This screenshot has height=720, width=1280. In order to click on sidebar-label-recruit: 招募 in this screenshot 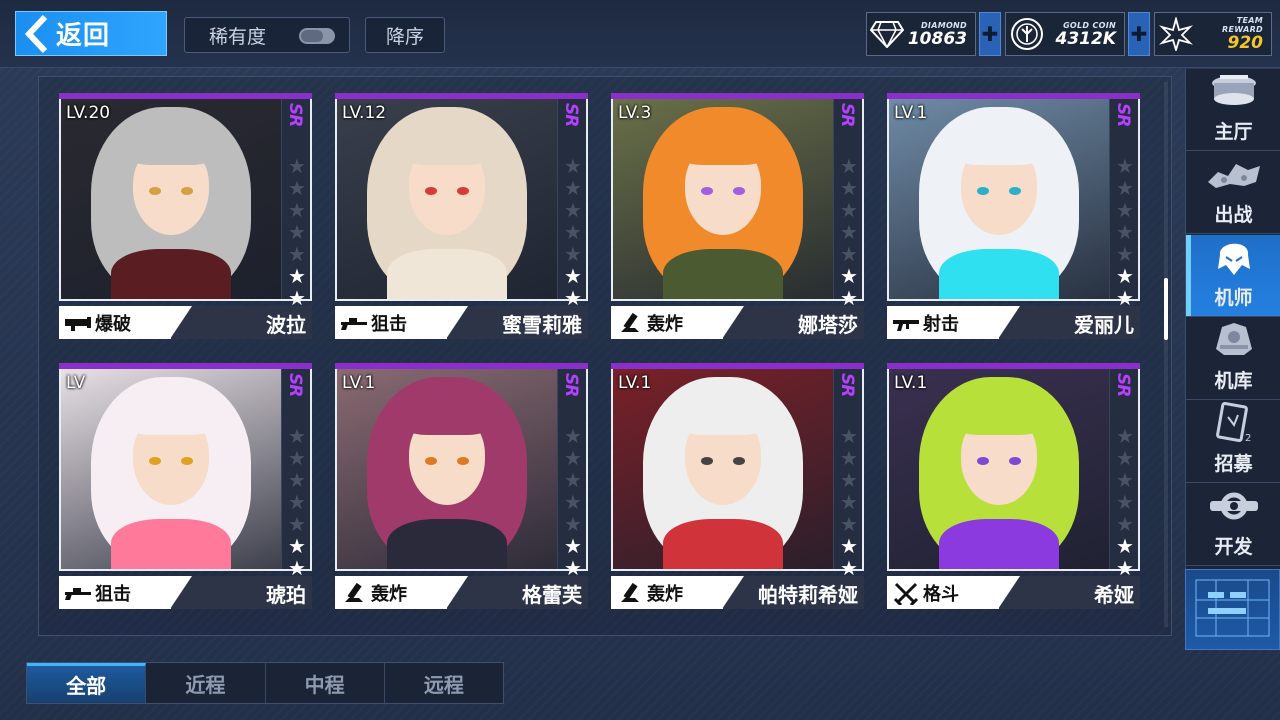, I will do `click(1233, 464)`.